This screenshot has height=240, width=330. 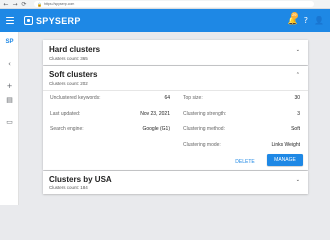 I want to click on delete-button: DELETE, so click(x=245, y=162).